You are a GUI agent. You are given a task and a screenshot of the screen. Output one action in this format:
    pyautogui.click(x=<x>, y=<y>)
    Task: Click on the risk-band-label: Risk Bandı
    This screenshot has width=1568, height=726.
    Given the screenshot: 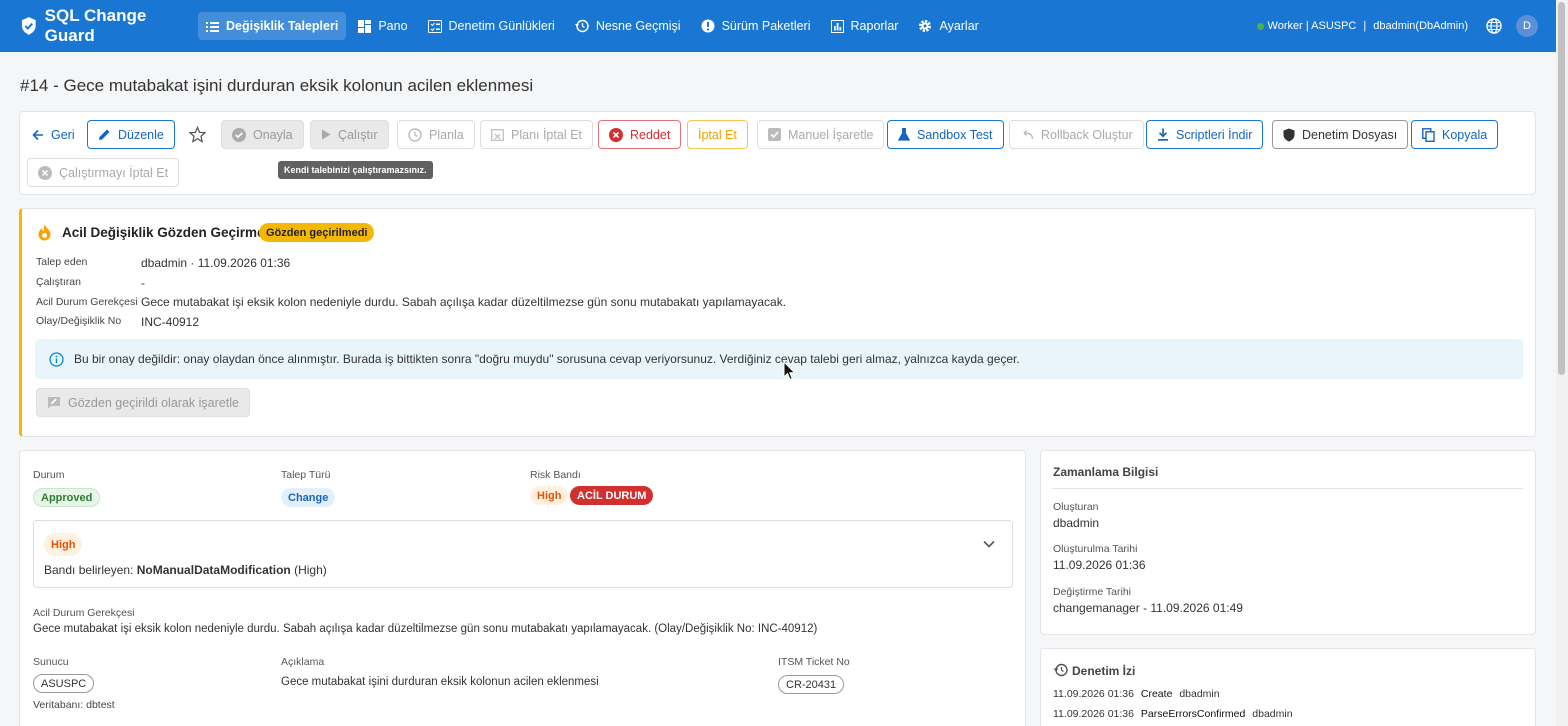 What is the action you would take?
    pyautogui.click(x=555, y=475)
    